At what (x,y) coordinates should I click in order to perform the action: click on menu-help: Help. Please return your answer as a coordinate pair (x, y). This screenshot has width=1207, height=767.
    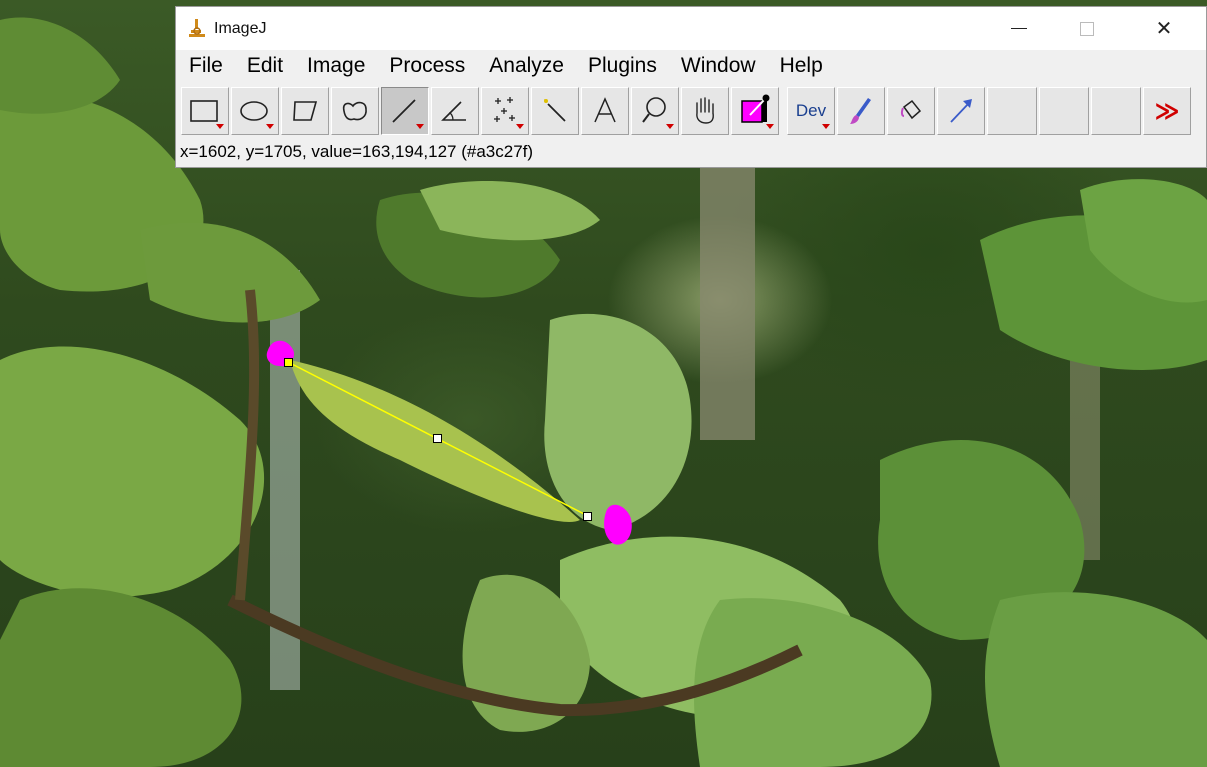
    Looking at the image, I should click on (801, 66).